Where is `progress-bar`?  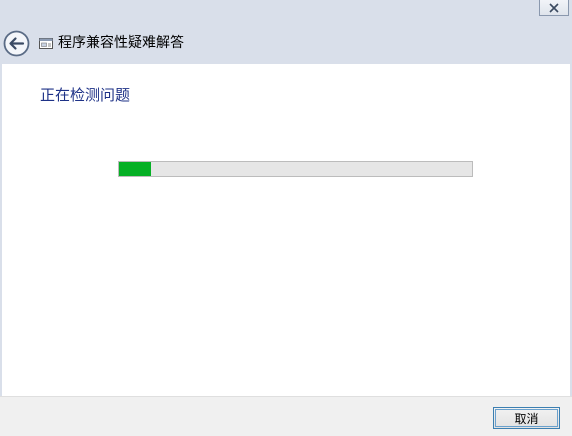
progress-bar is located at coordinates (295, 169).